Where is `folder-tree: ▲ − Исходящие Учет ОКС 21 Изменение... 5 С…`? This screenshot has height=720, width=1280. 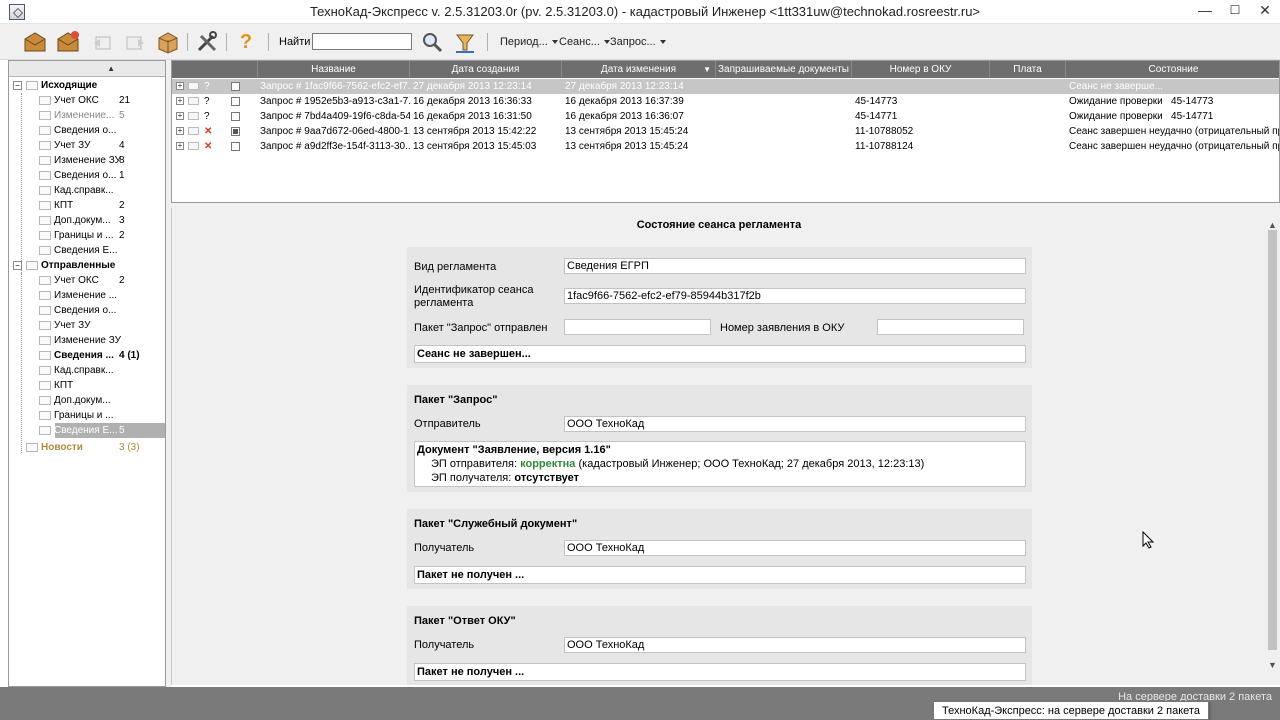
folder-tree: ▲ − Исходящие Учет ОКС 21 Изменение... 5 С… is located at coordinates (87, 373).